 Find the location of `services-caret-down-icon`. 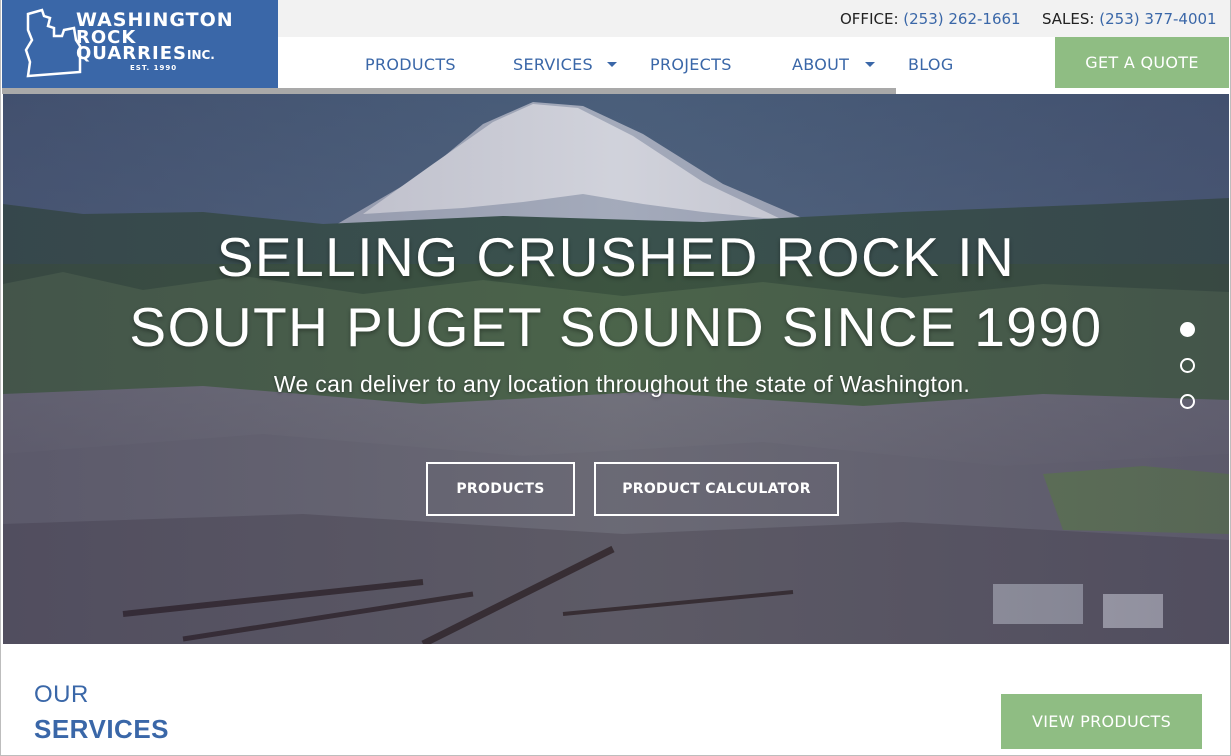

services-caret-down-icon is located at coordinates (612, 64).